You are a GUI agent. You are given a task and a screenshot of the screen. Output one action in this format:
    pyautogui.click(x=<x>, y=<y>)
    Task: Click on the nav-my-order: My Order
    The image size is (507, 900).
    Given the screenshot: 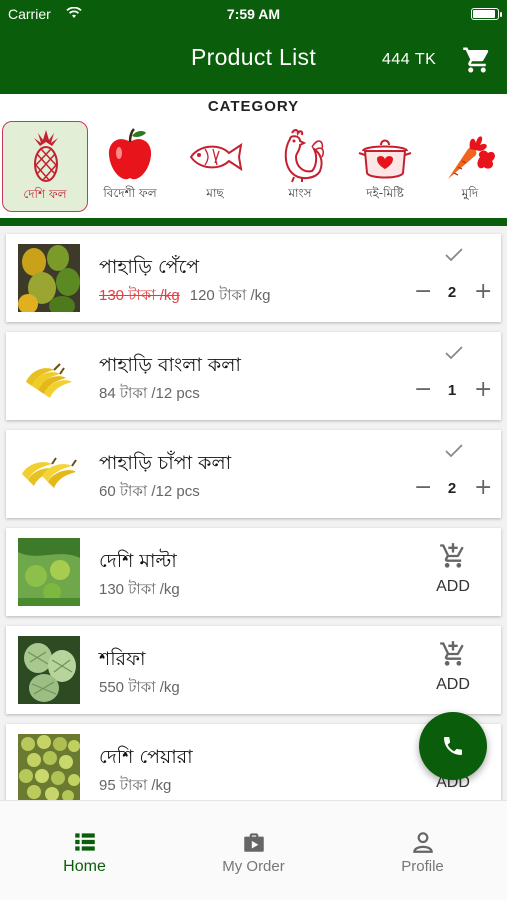 What is the action you would take?
    pyautogui.click(x=253, y=850)
    